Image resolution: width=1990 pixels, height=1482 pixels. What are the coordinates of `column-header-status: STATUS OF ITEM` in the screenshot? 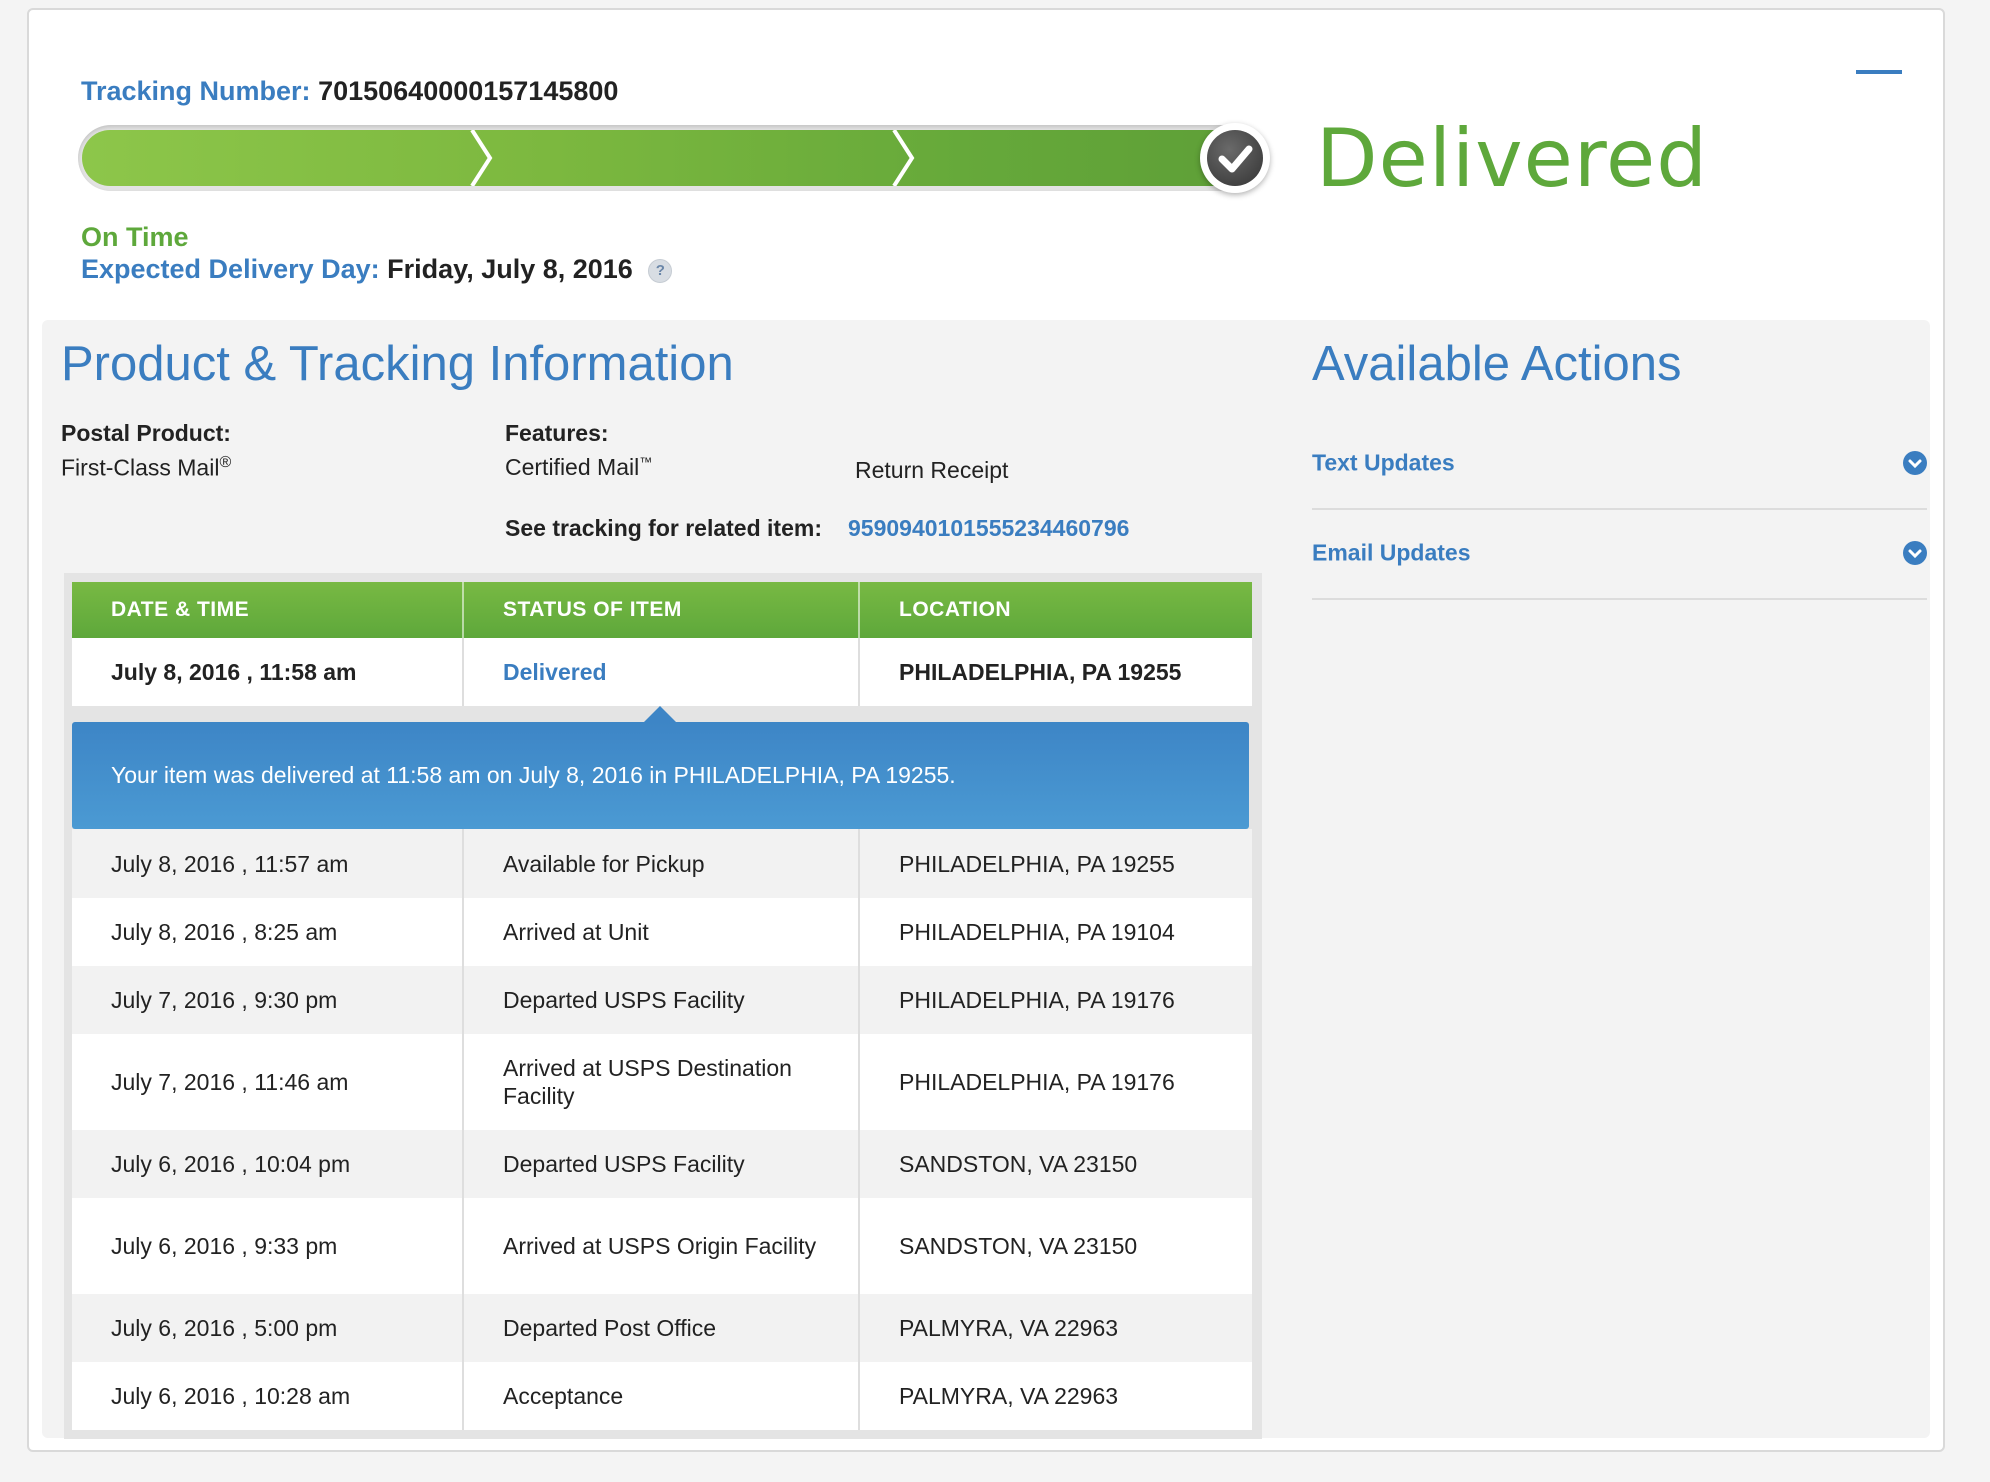 It's located at (592, 609).